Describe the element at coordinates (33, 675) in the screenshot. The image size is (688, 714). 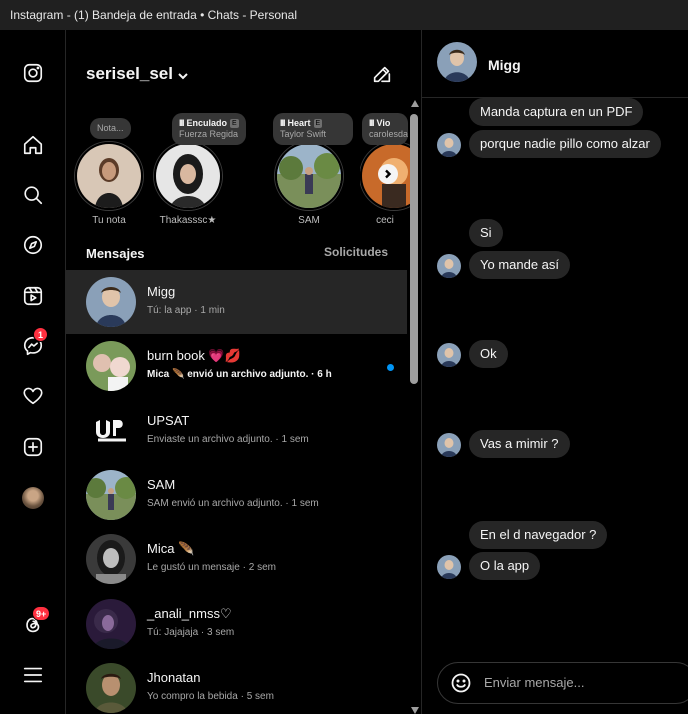
I see `menu-icon` at that location.